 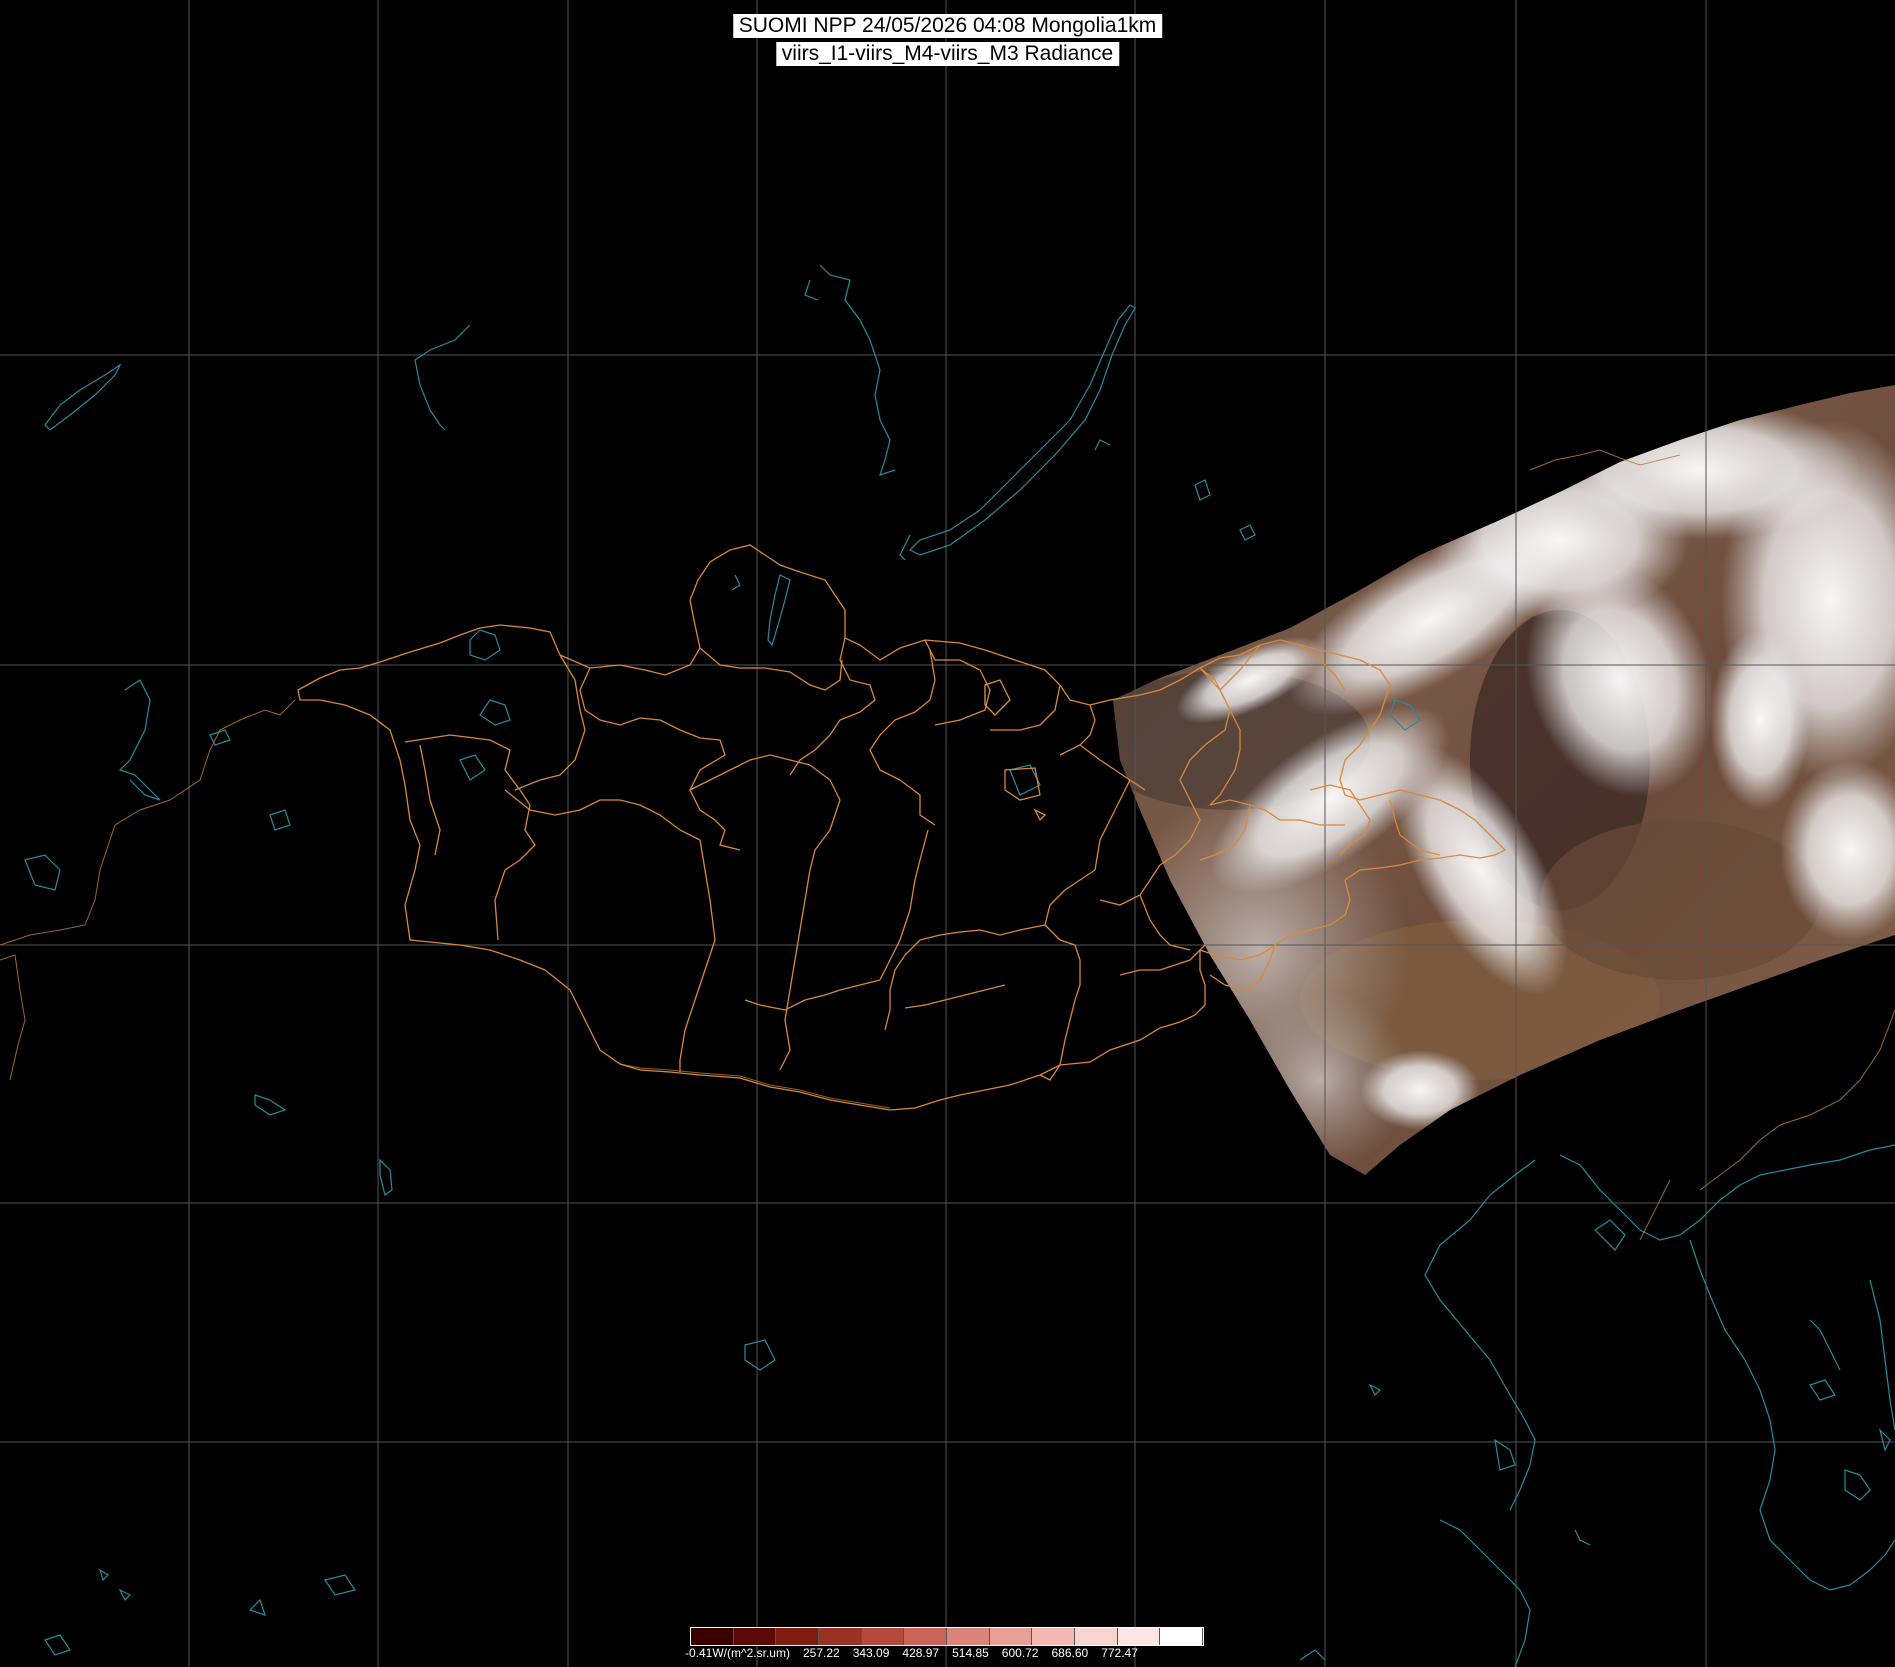 I want to click on mongolia-china-border, so click(x=755, y=1086).